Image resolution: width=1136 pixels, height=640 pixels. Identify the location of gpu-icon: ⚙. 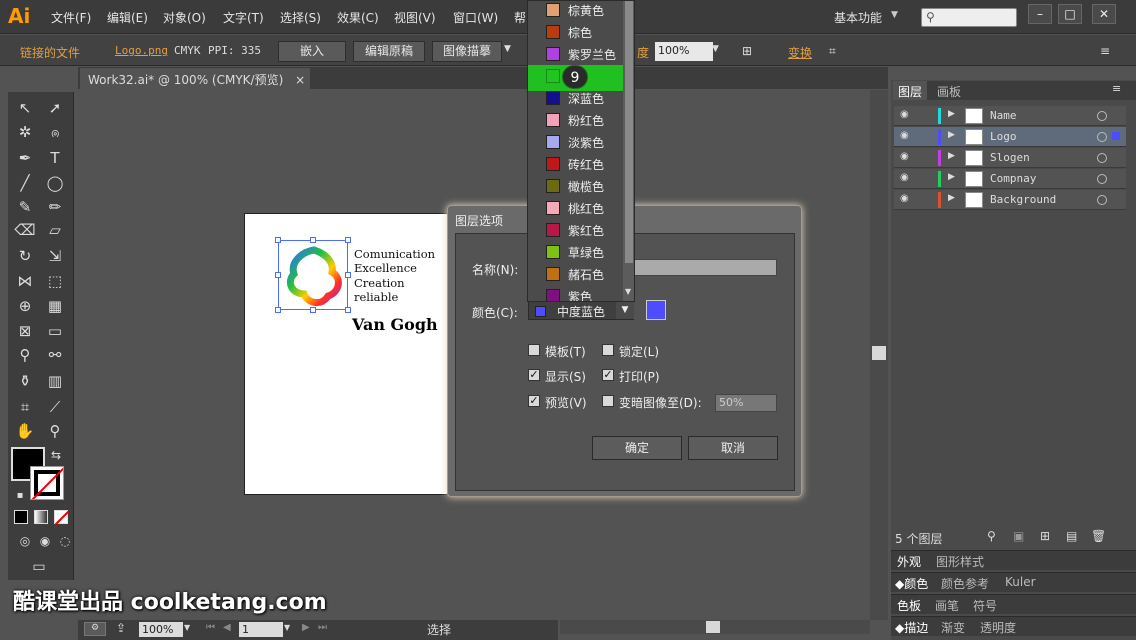
(95, 629).